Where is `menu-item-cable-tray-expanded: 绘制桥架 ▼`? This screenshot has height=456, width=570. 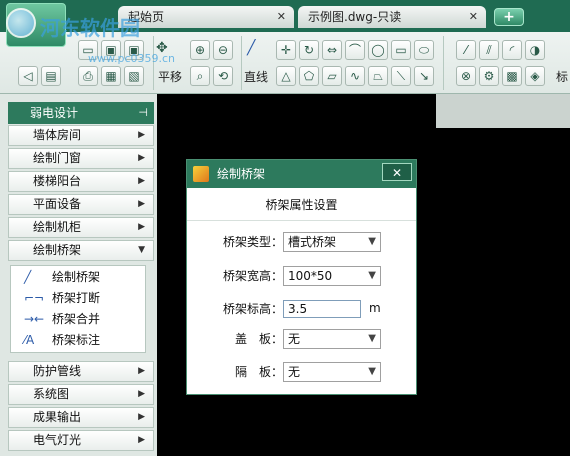 menu-item-cable-tray-expanded: 绘制桥架 ▼ is located at coordinates (81, 250).